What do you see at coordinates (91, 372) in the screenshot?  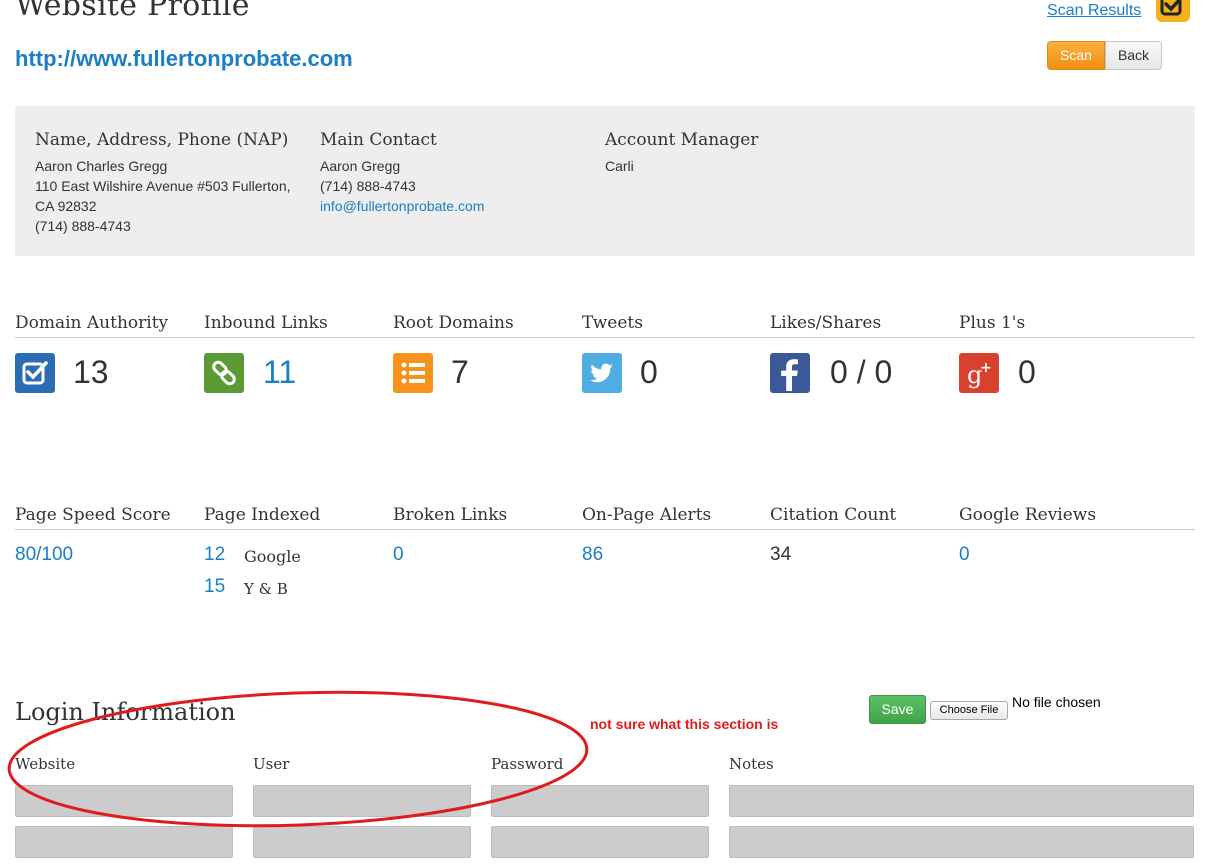 I see `domain-authority-value: 13` at bounding box center [91, 372].